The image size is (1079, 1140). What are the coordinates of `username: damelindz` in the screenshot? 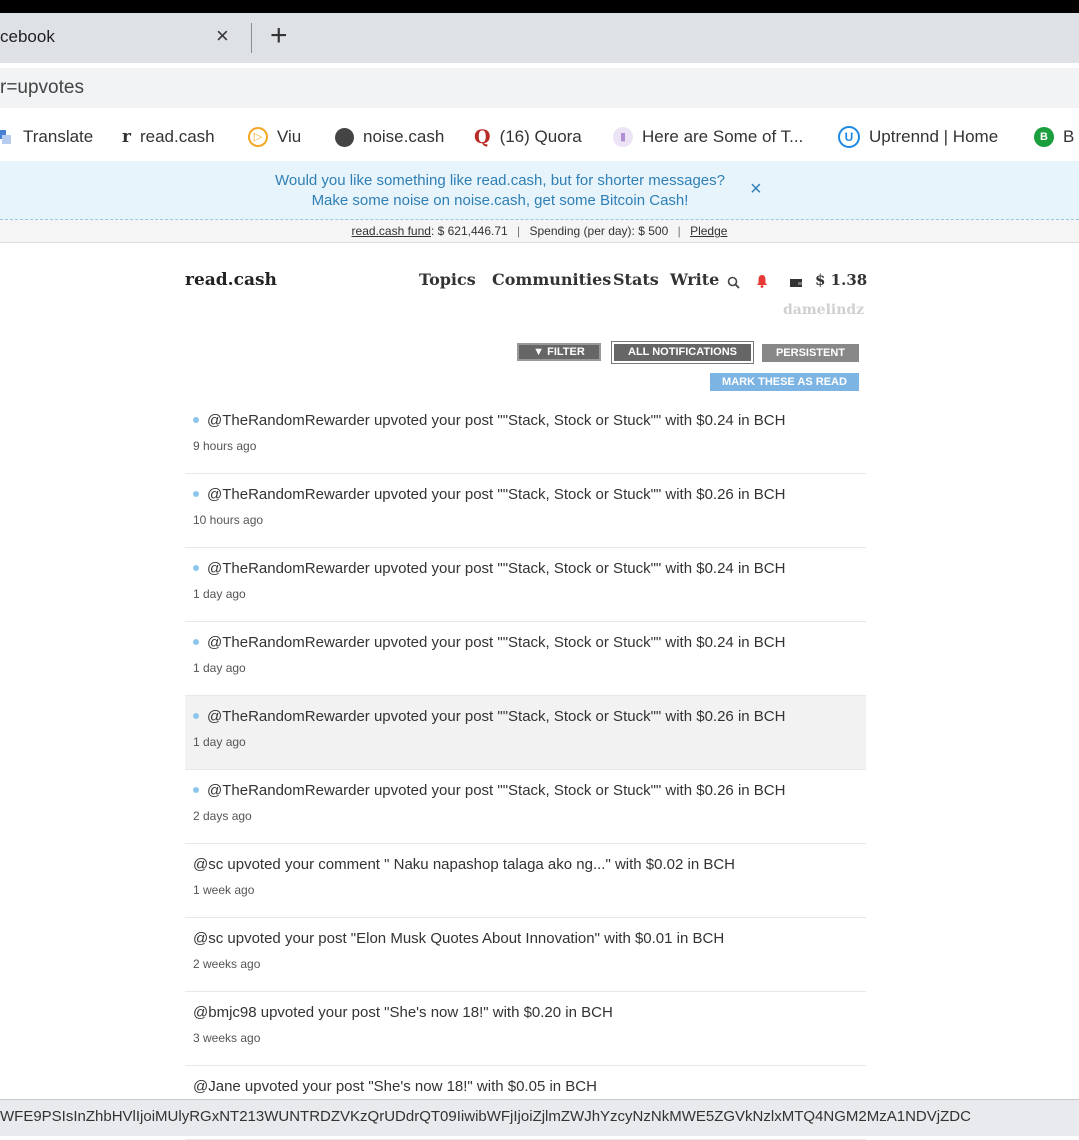 It's located at (823, 310).